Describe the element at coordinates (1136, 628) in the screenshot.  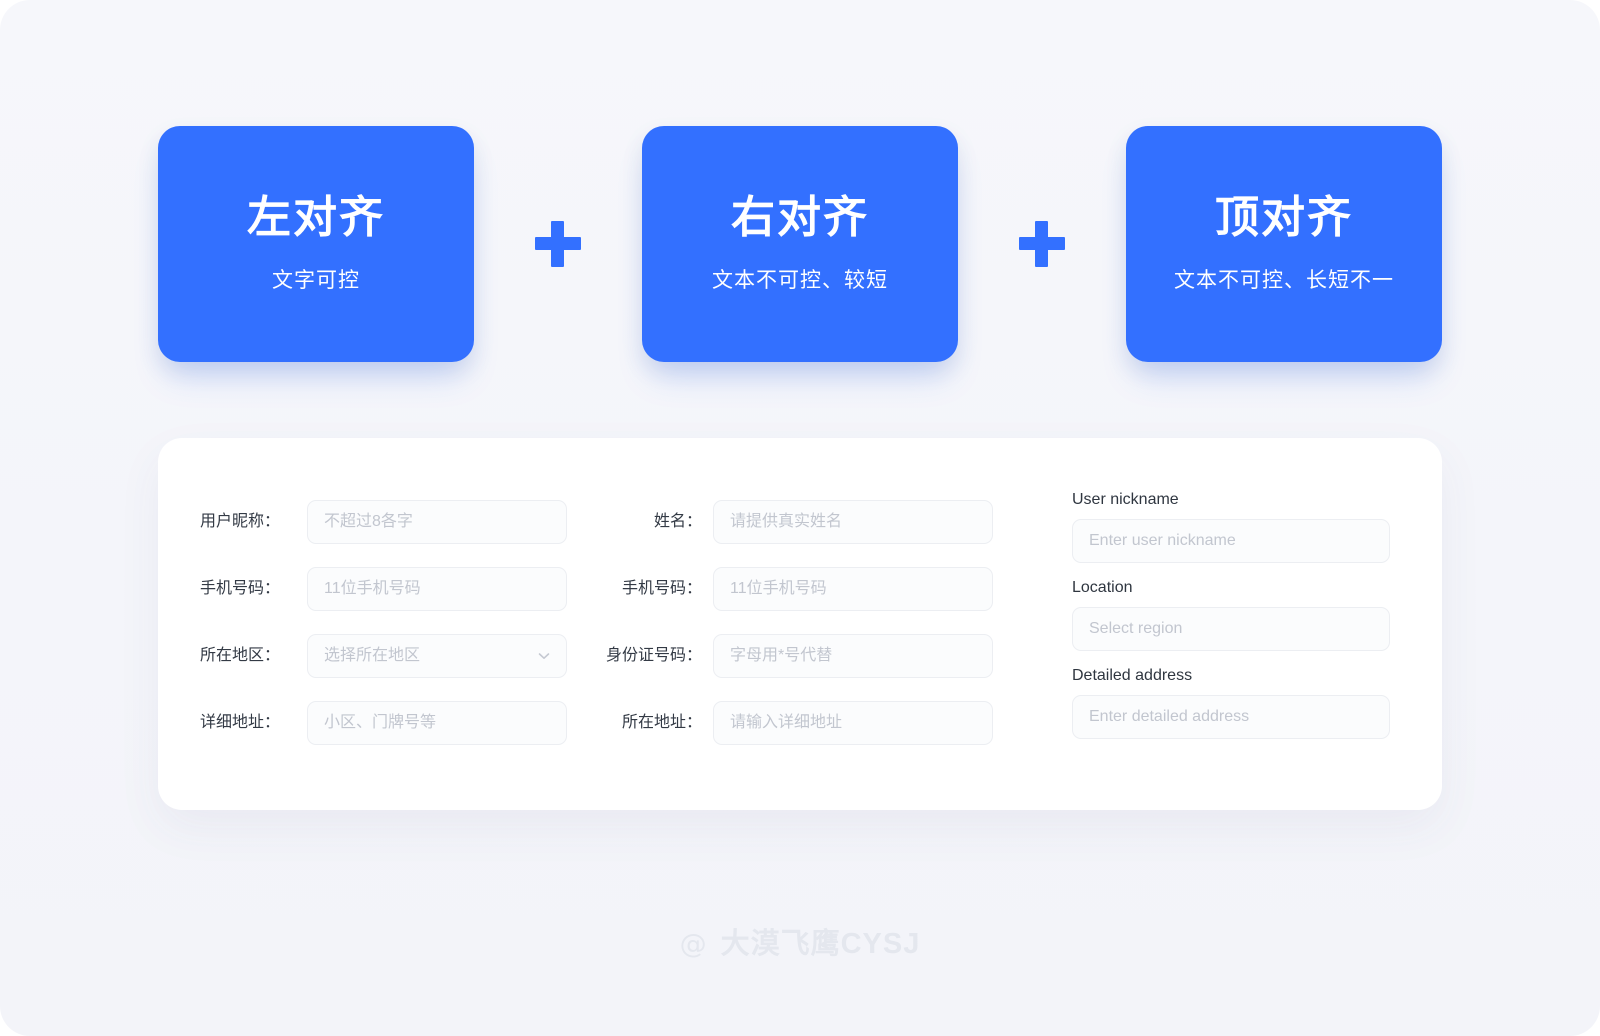
I see `input-placeholder: Select region` at that location.